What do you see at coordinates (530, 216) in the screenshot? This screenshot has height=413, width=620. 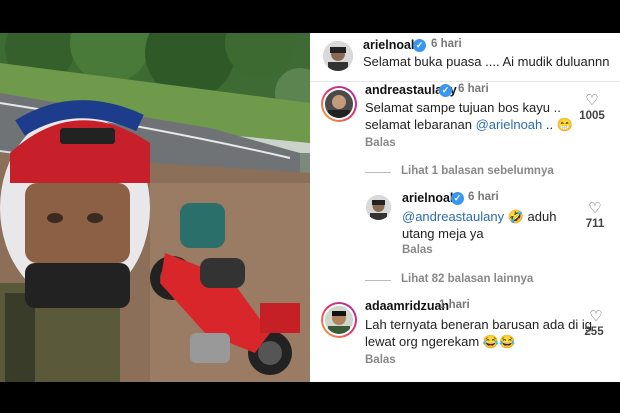 I see `reply-text: 🤣 aduh` at bounding box center [530, 216].